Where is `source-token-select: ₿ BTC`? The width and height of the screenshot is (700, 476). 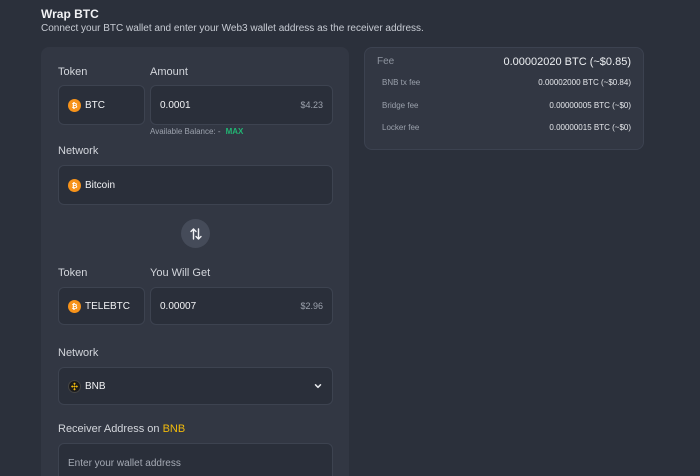
source-token-select: ₿ BTC is located at coordinates (101, 105).